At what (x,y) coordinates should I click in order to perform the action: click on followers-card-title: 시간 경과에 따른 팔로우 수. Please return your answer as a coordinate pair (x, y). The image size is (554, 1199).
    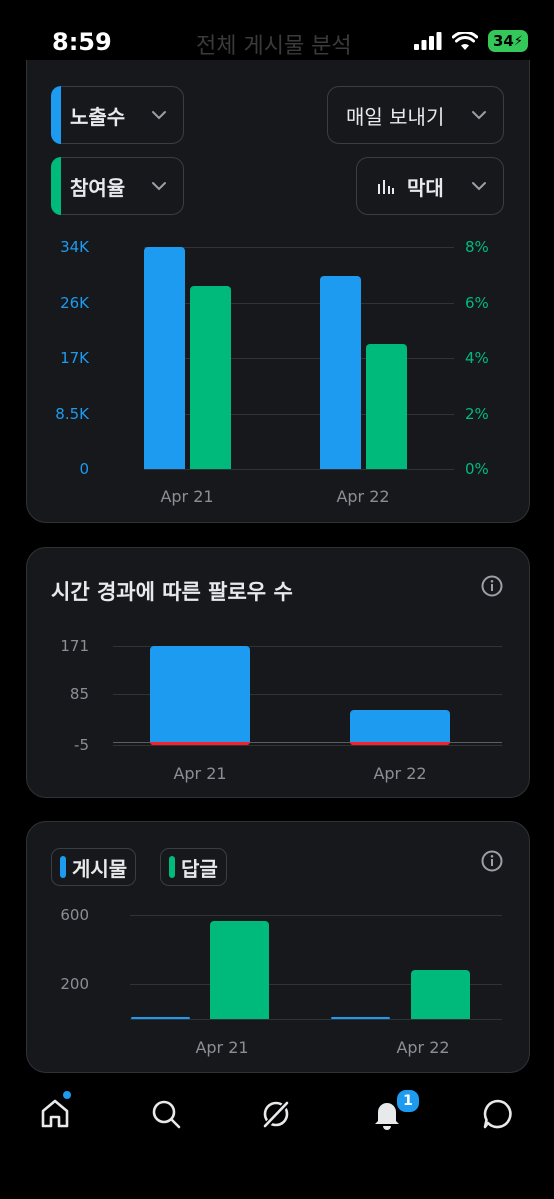
    Looking at the image, I should click on (172, 592).